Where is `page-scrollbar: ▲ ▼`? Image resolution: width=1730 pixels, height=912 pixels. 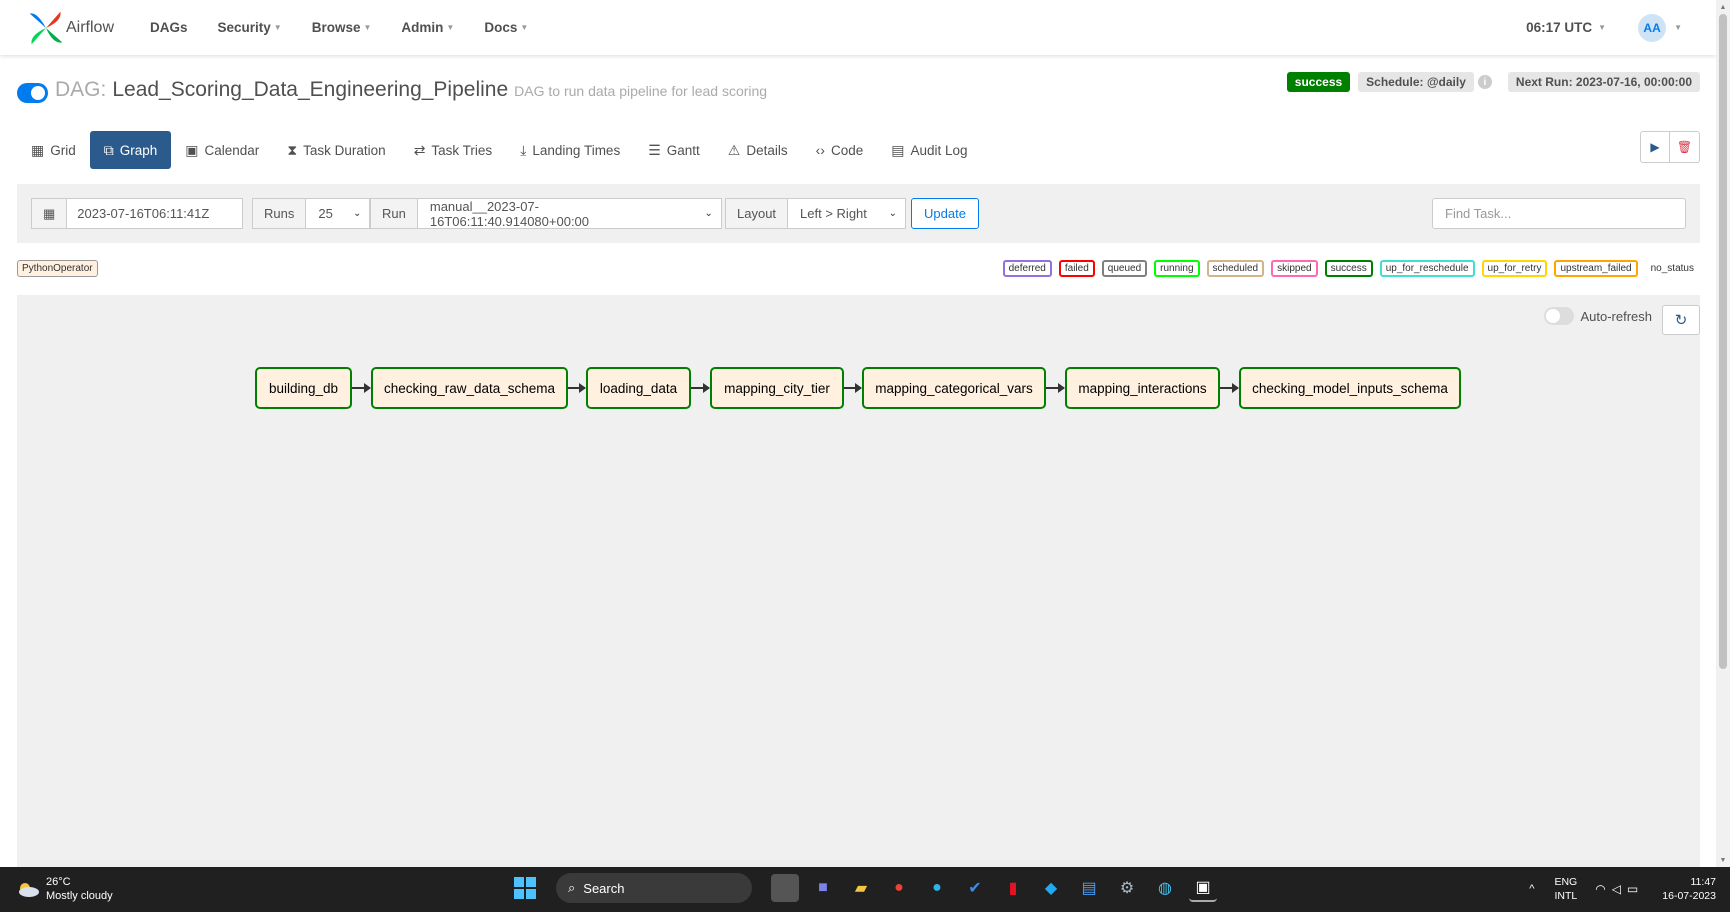 page-scrollbar: ▲ ▼ is located at coordinates (1723, 433).